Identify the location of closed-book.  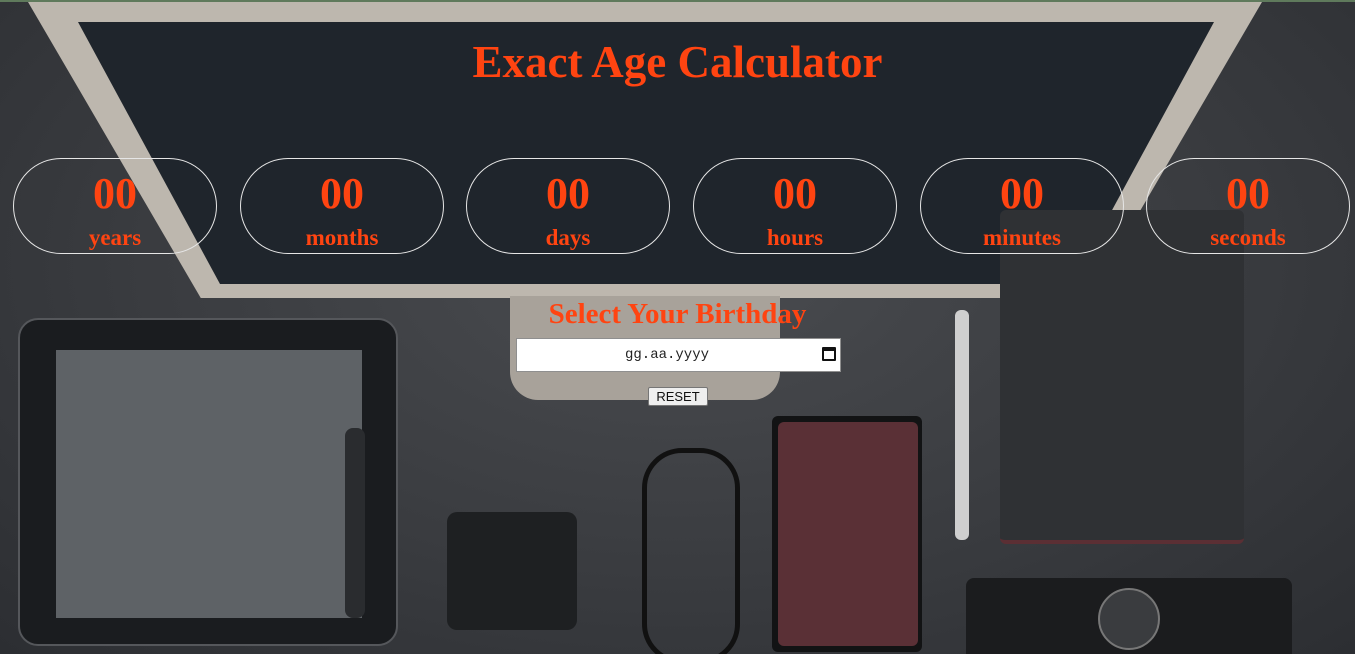
(1122, 377).